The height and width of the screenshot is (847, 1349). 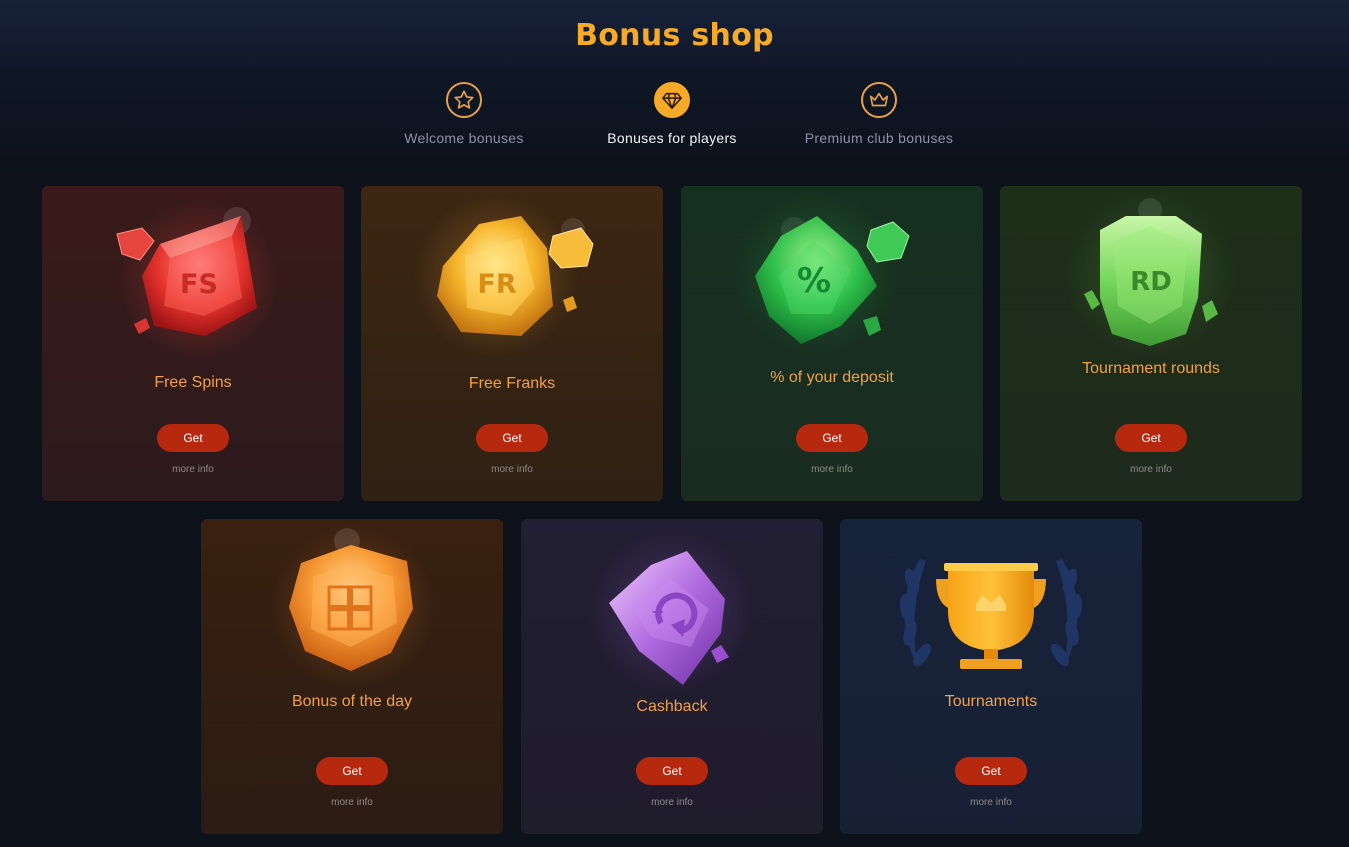 What do you see at coordinates (1151, 282) in the screenshot?
I see `card-badge-text: RD` at bounding box center [1151, 282].